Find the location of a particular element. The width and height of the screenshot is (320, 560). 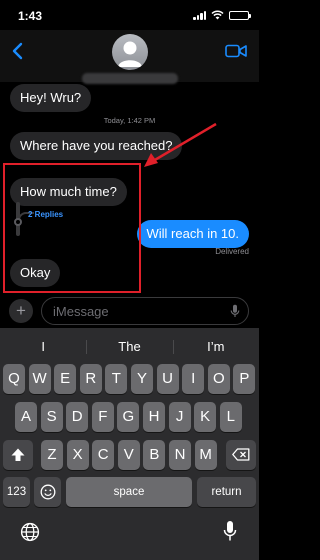

shift-arrow-icon is located at coordinates (18, 454).